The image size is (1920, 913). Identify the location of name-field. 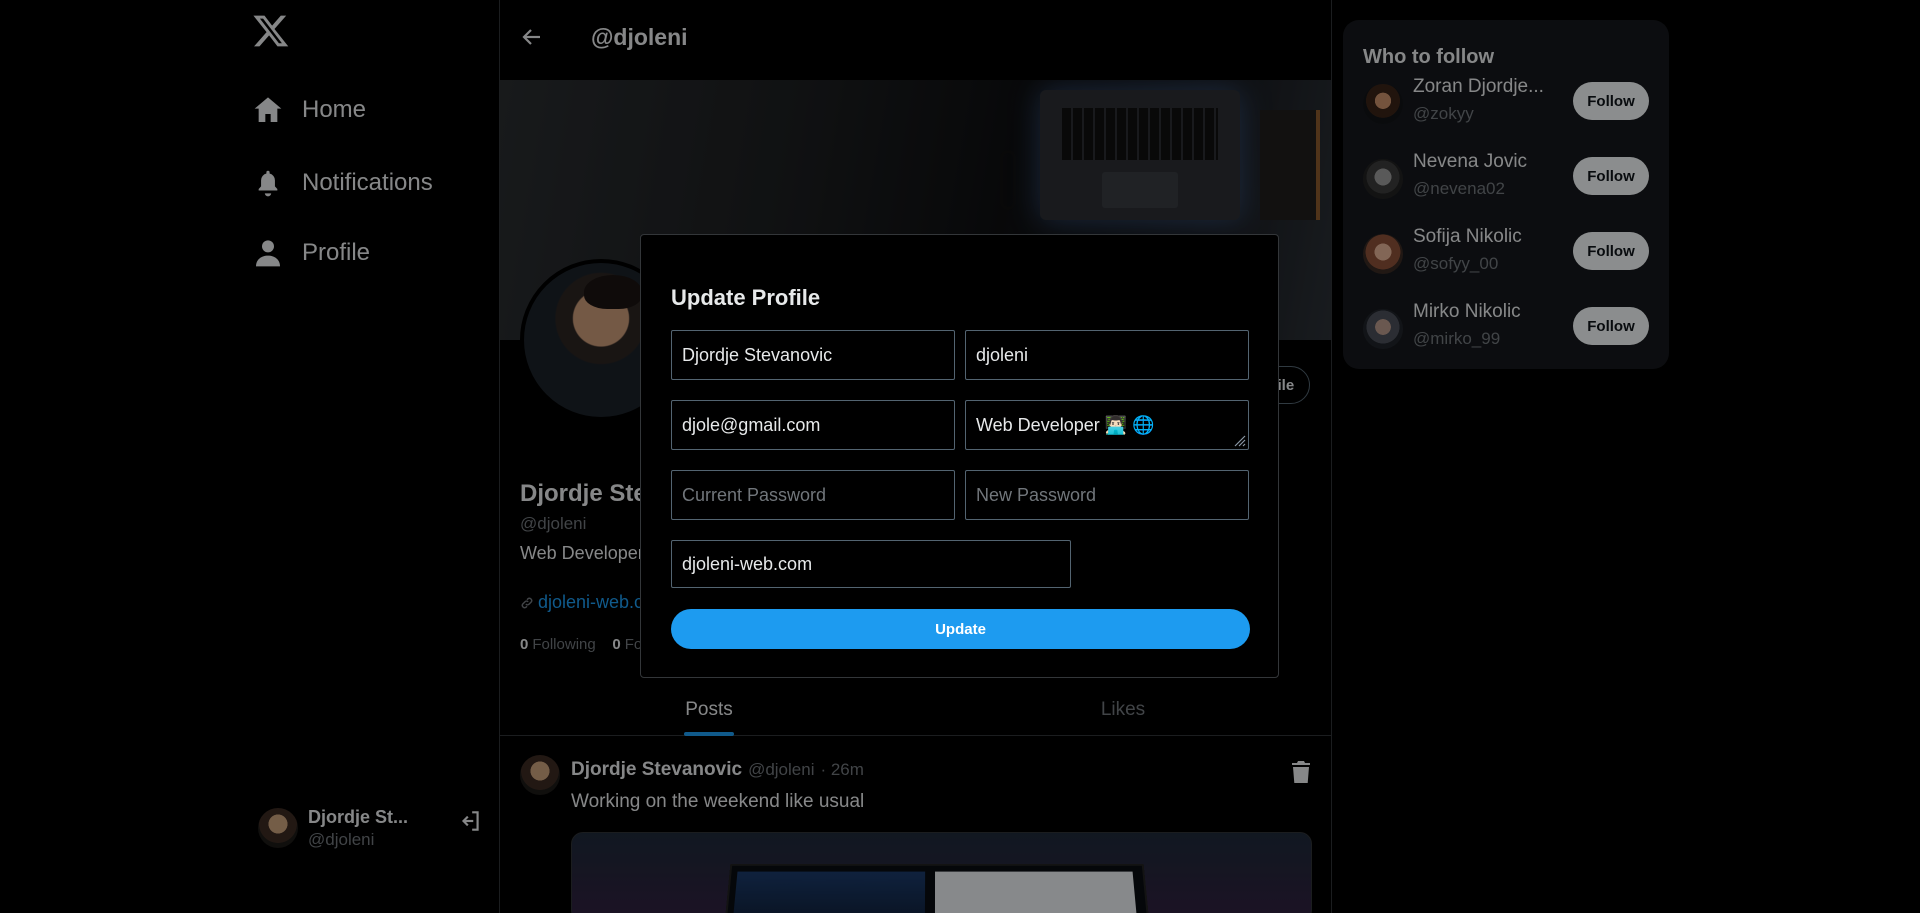
(813, 355).